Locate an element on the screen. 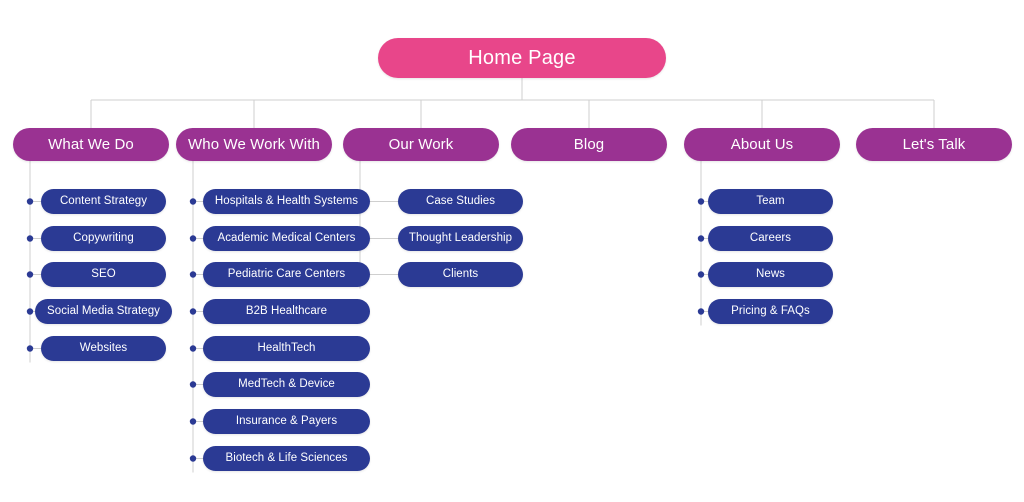 This screenshot has width=1024, height=502. node-label: Insurance & Payers is located at coordinates (286, 420).